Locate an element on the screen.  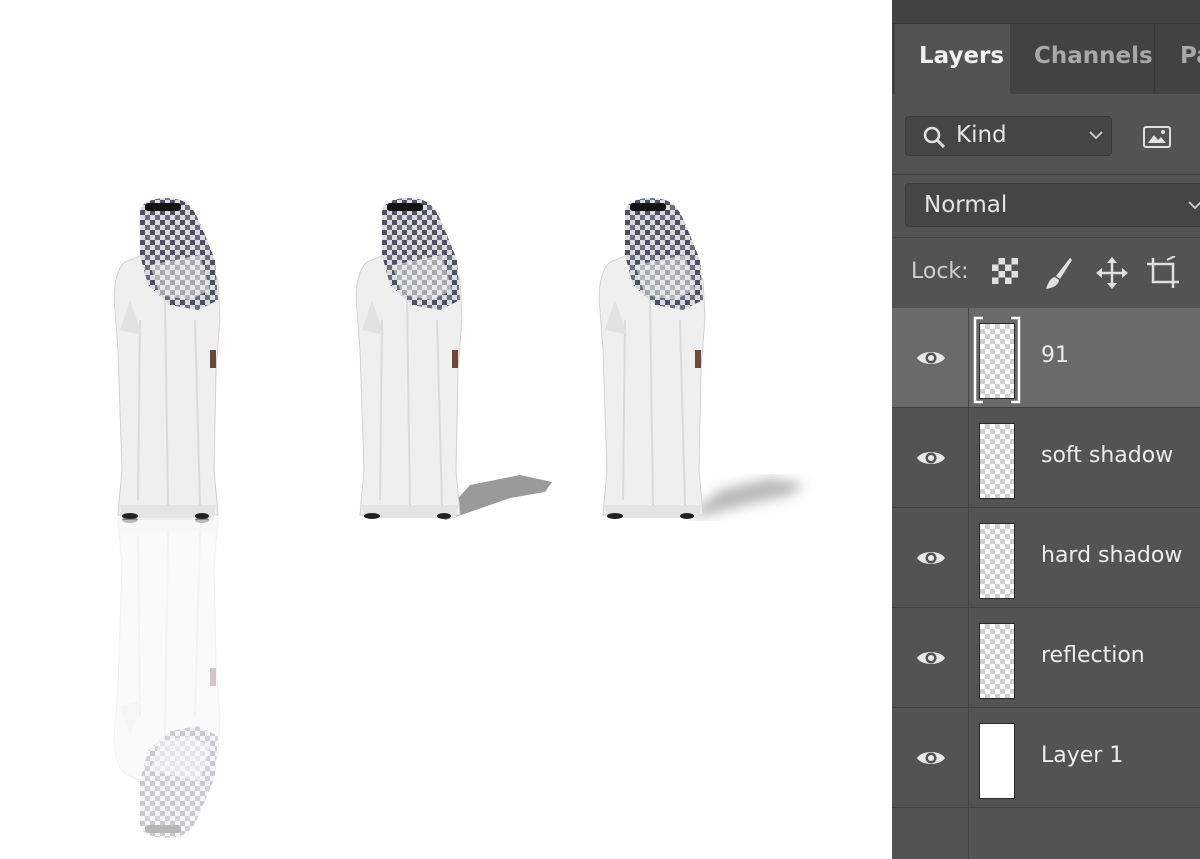
lock-transparent-pixels-icon is located at coordinates (1005, 271).